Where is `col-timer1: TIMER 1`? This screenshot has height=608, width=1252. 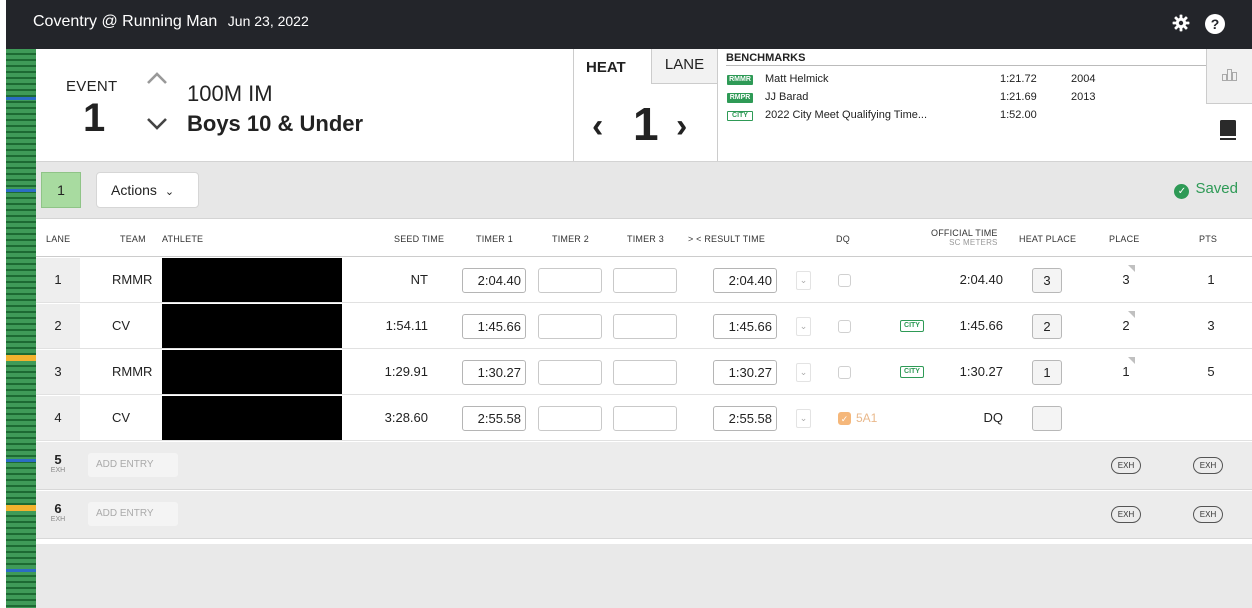
col-timer1: TIMER 1 is located at coordinates (494, 239).